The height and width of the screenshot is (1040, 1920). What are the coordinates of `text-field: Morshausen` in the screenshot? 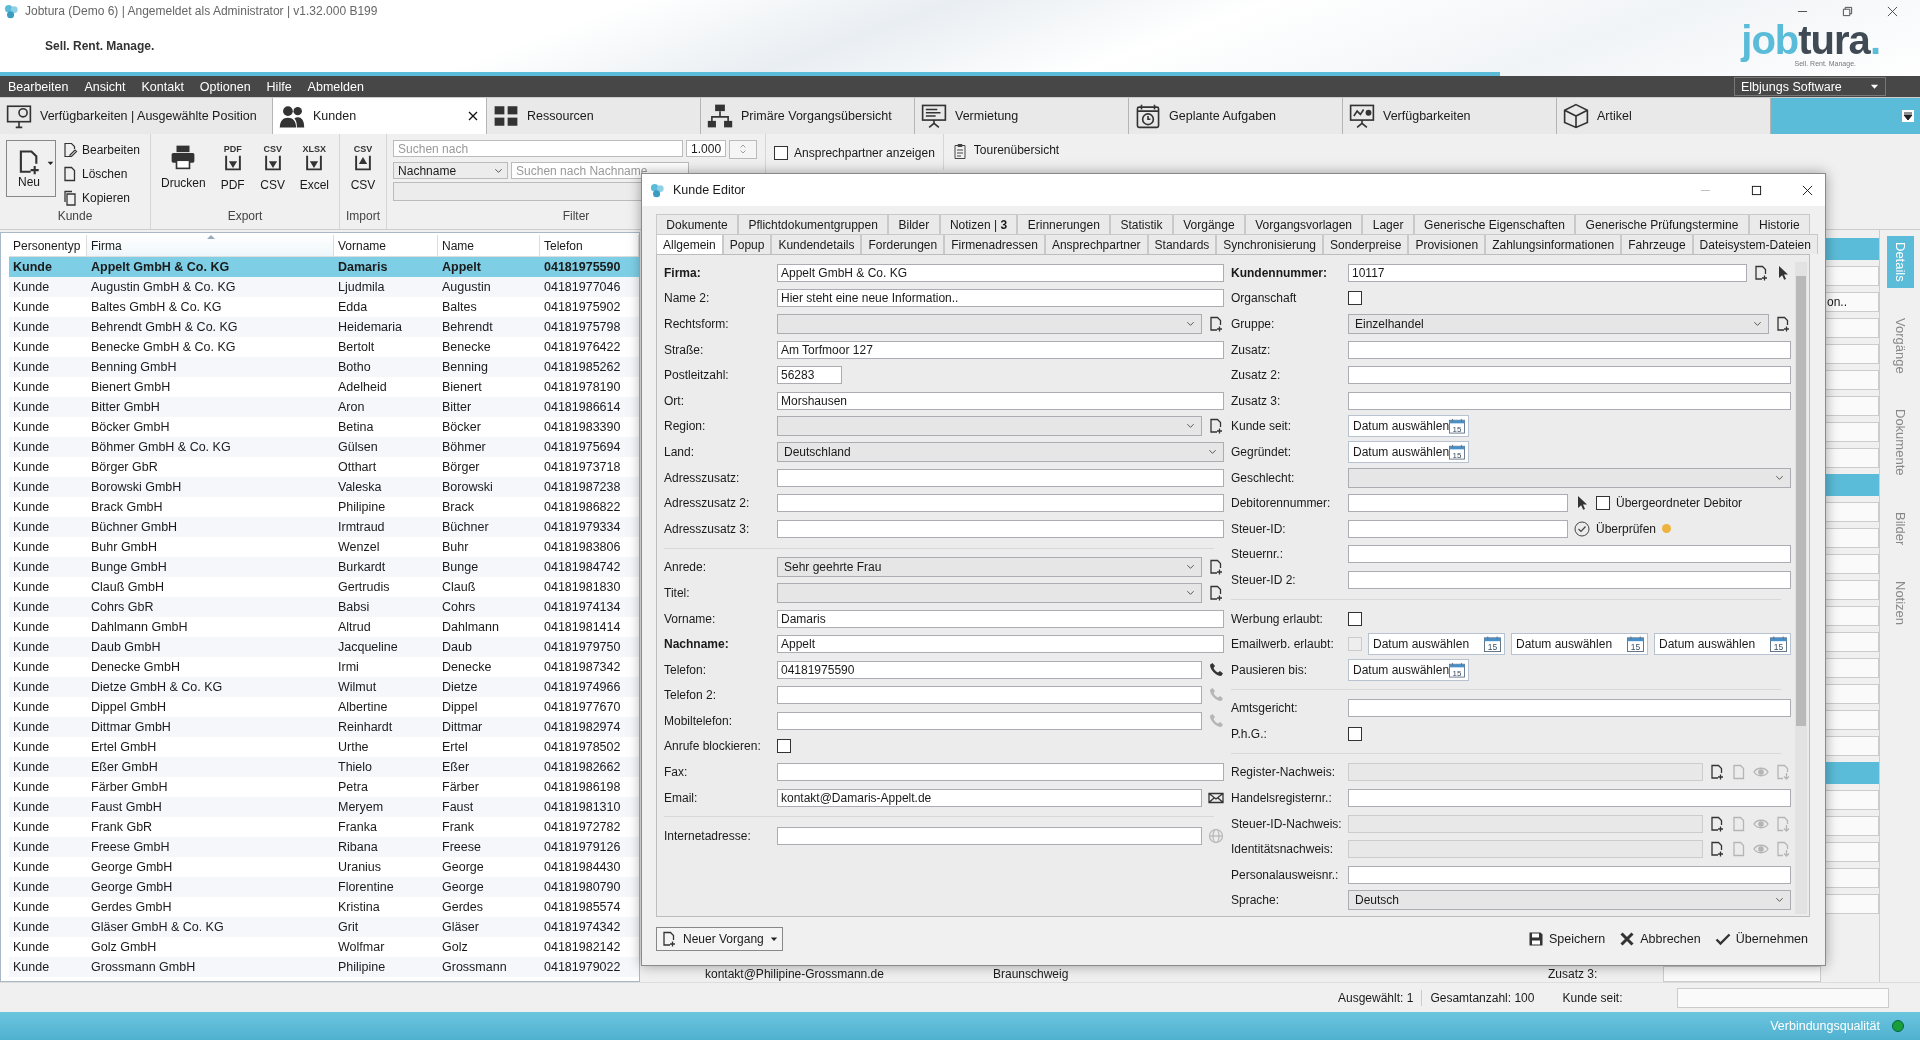 It's located at (1000, 400).